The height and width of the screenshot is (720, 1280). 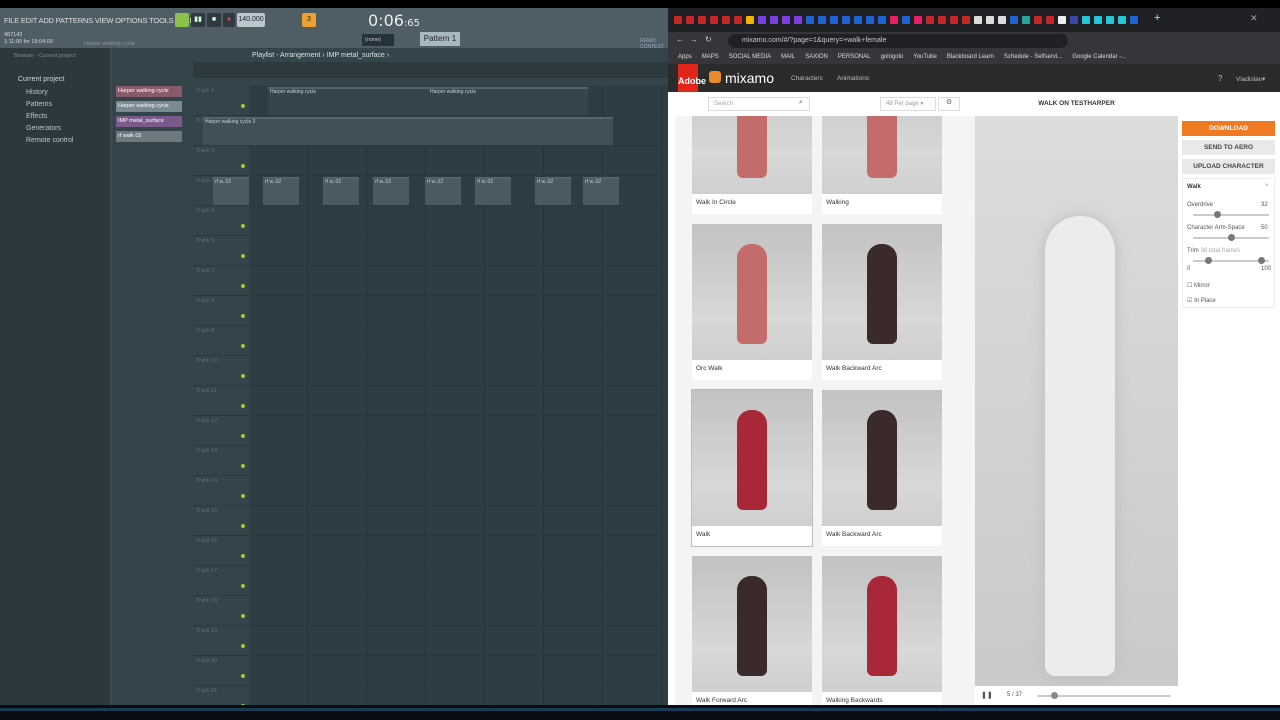 What do you see at coordinates (1209, 260) in the screenshot?
I see `trim-start-knob` at bounding box center [1209, 260].